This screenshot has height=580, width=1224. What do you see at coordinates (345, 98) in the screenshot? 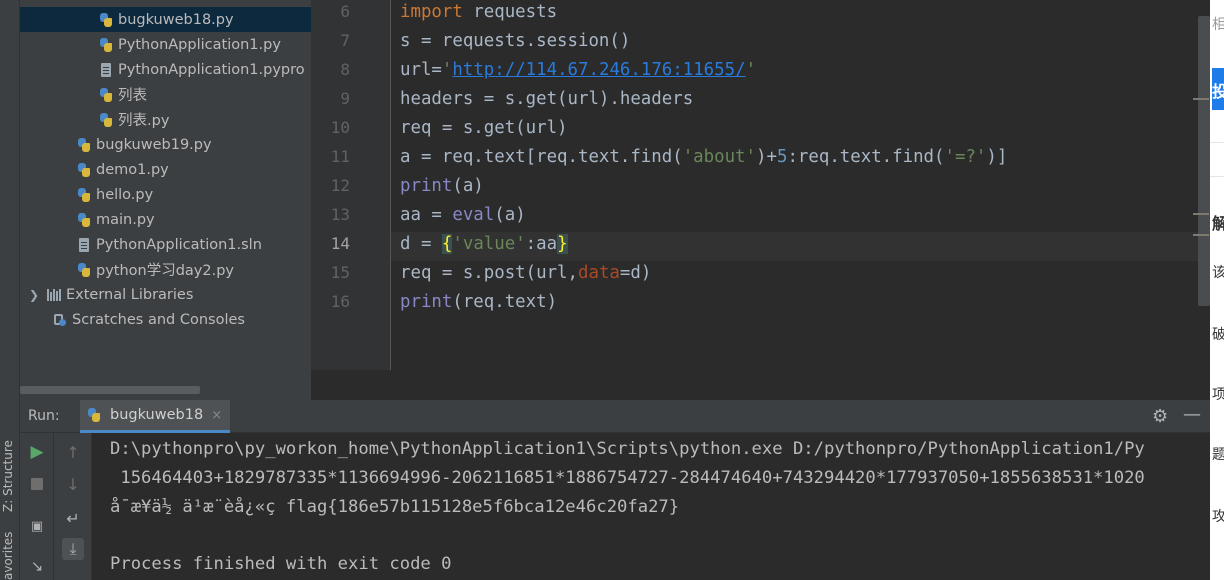
I see `line-number: 9` at bounding box center [345, 98].